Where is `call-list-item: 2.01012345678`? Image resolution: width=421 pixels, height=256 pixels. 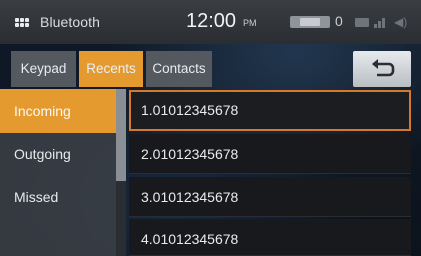 call-list-item: 2.01012345678 is located at coordinates (270, 154).